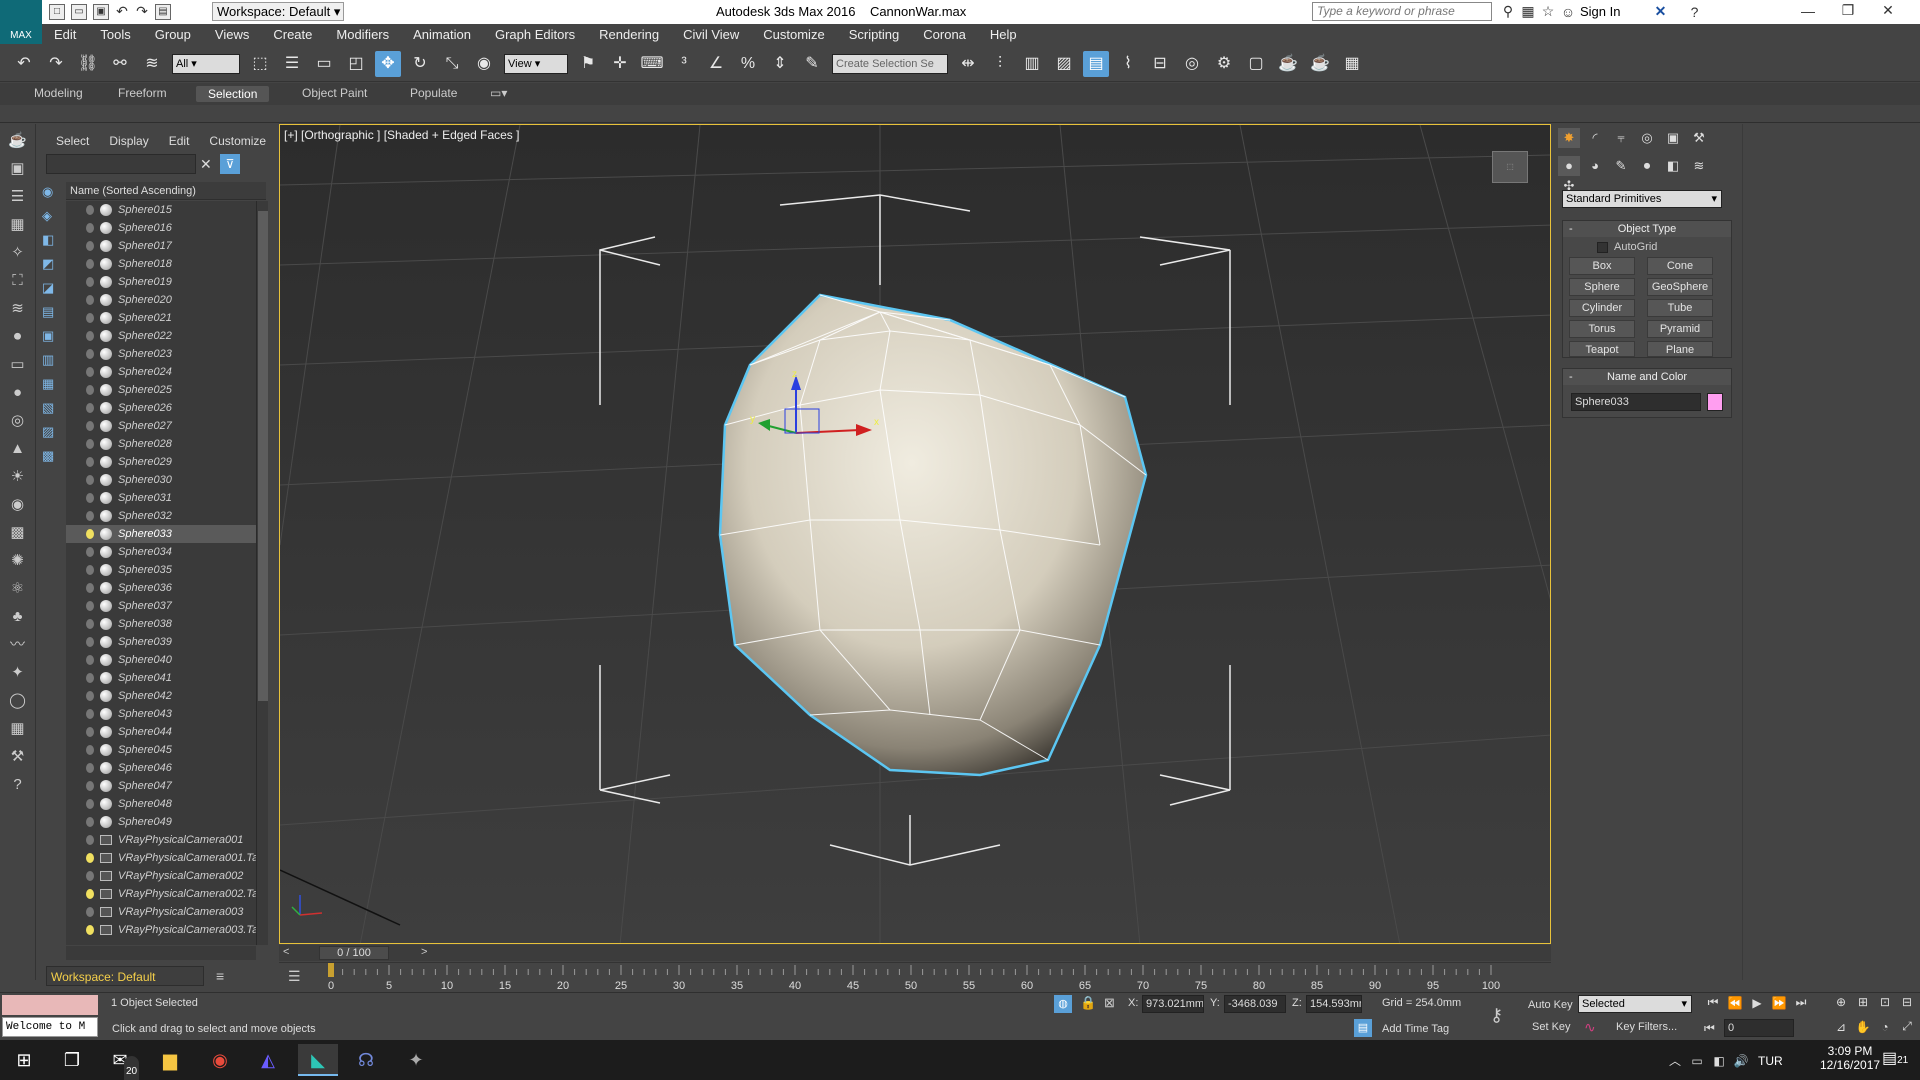 The width and height of the screenshot is (1920, 1080). I want to click on sphere-icon: ●, so click(18, 393).